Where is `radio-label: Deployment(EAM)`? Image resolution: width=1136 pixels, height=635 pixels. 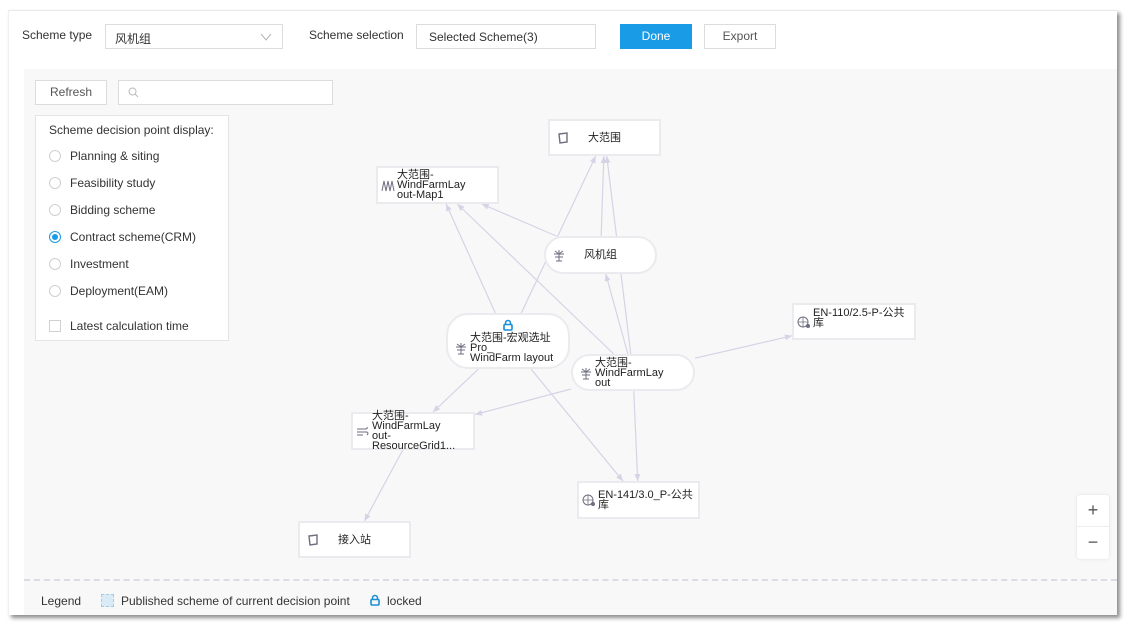 radio-label: Deployment(EAM) is located at coordinates (119, 291).